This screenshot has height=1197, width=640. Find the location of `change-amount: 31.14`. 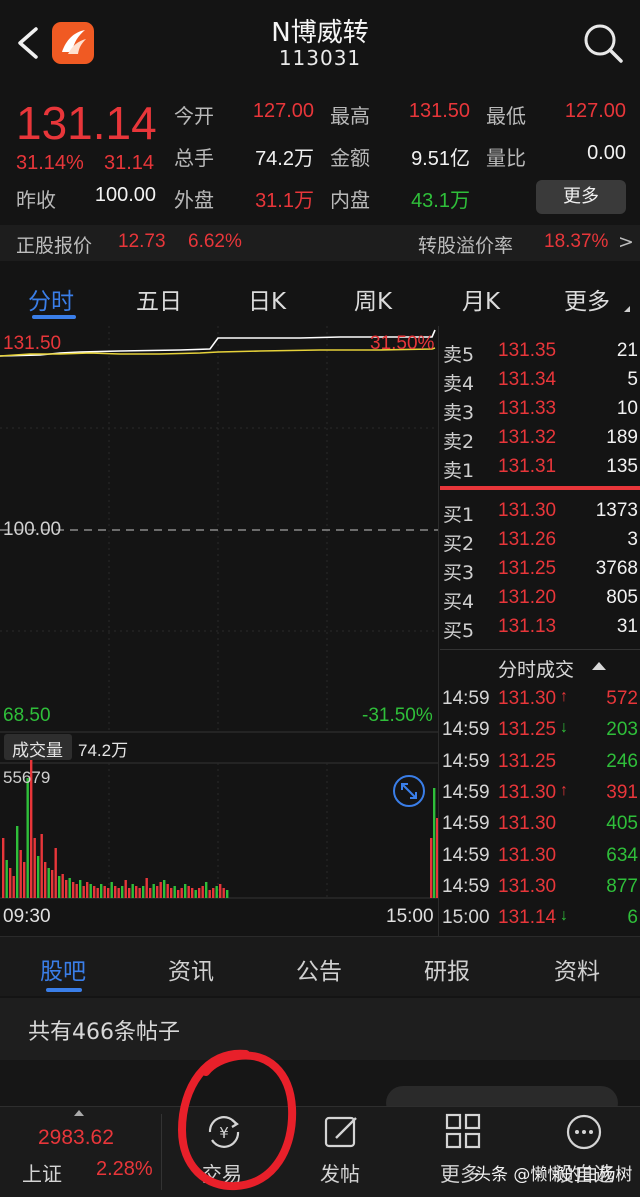

change-amount: 31.14 is located at coordinates (129, 163).